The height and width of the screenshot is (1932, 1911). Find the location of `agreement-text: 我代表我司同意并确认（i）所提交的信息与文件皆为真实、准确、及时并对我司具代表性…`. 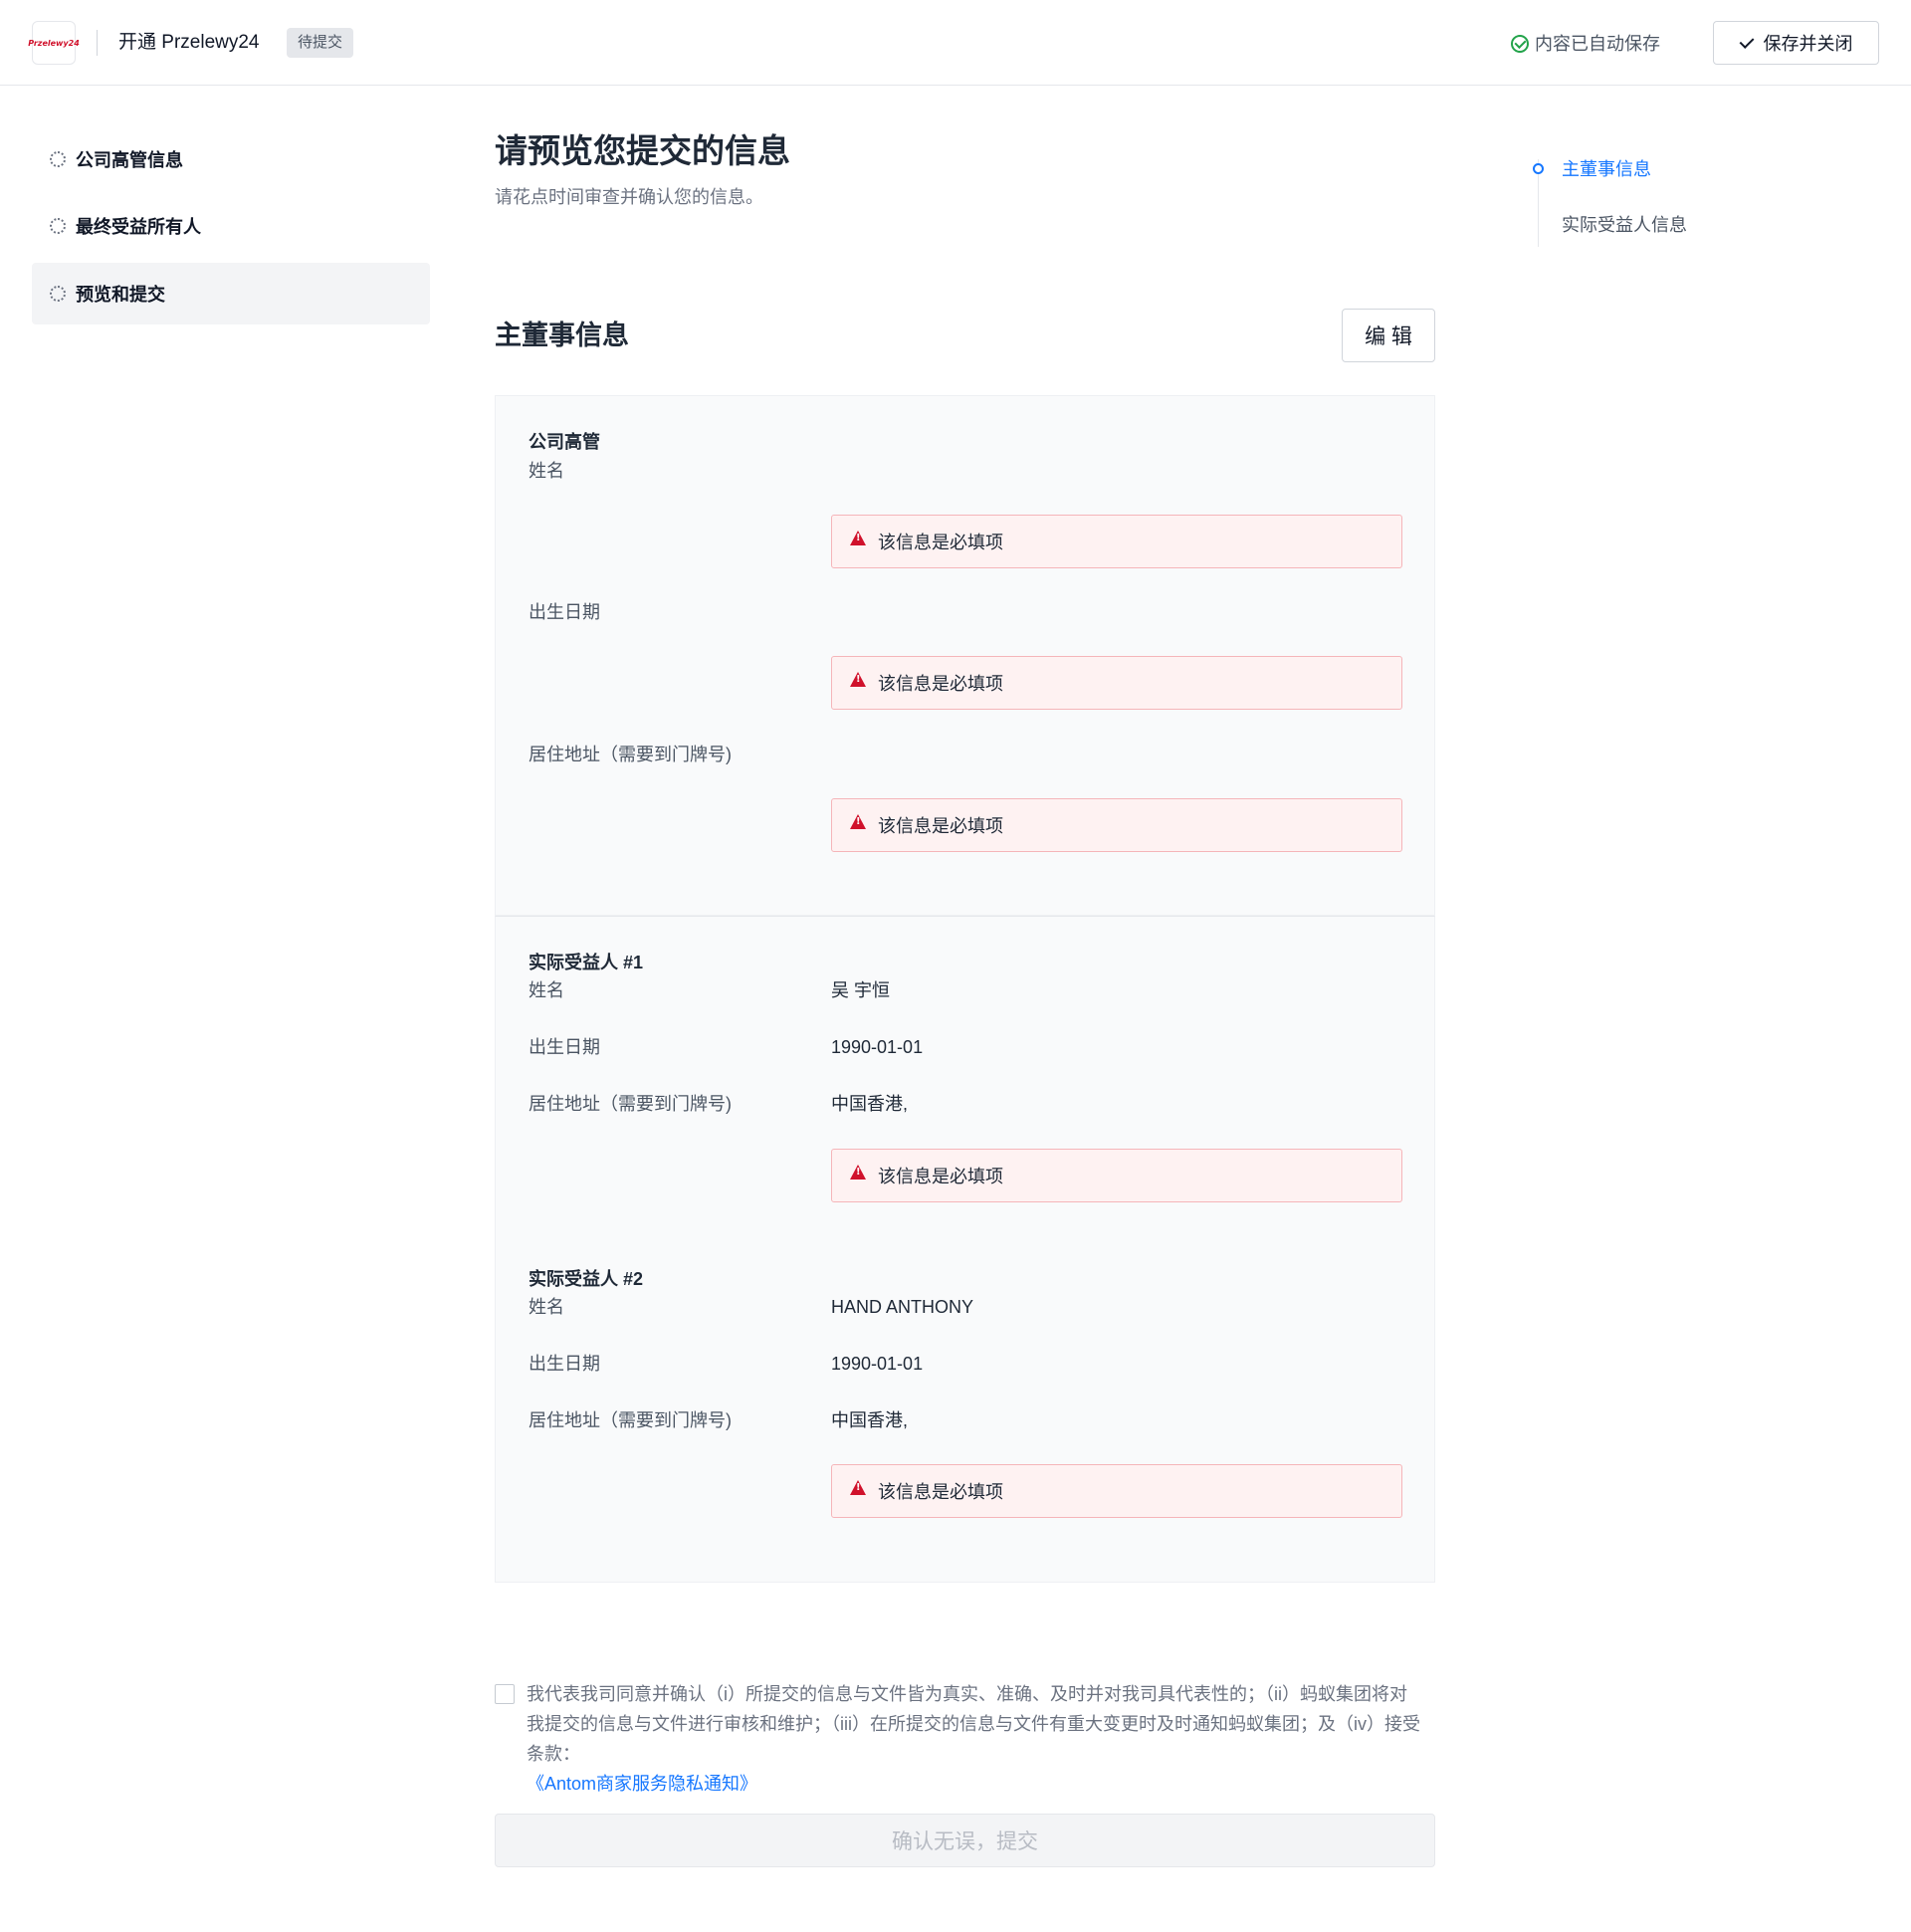

agreement-text: 我代表我司同意并确认（i）所提交的信息与文件皆为真实、准确、及时并对我司具代表性… is located at coordinates (973, 1724).